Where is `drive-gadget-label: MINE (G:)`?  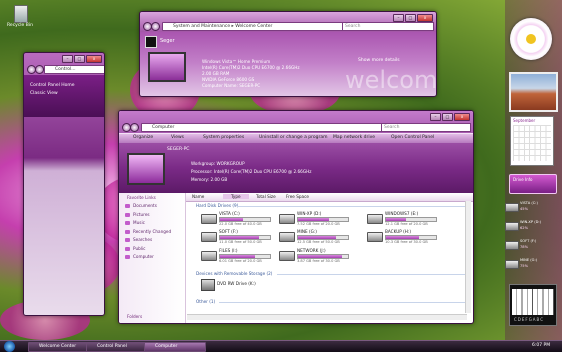 drive-gadget-label: MINE (G:) is located at coordinates (529, 260).